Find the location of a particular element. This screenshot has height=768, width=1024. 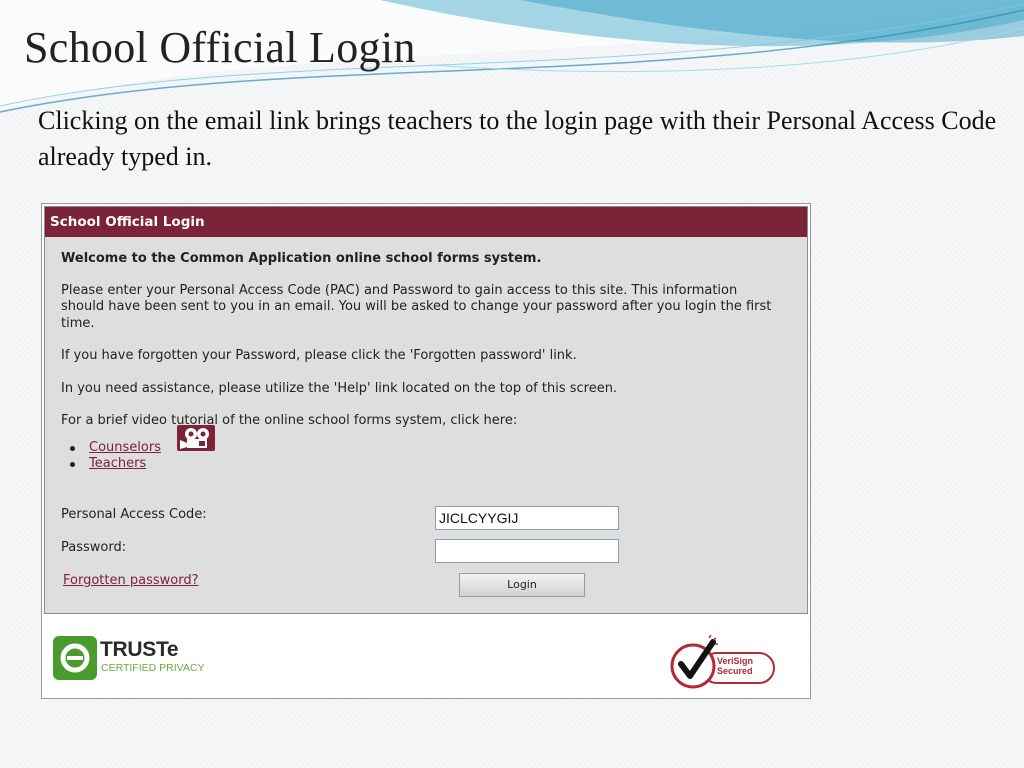

password-input is located at coordinates (527, 551).